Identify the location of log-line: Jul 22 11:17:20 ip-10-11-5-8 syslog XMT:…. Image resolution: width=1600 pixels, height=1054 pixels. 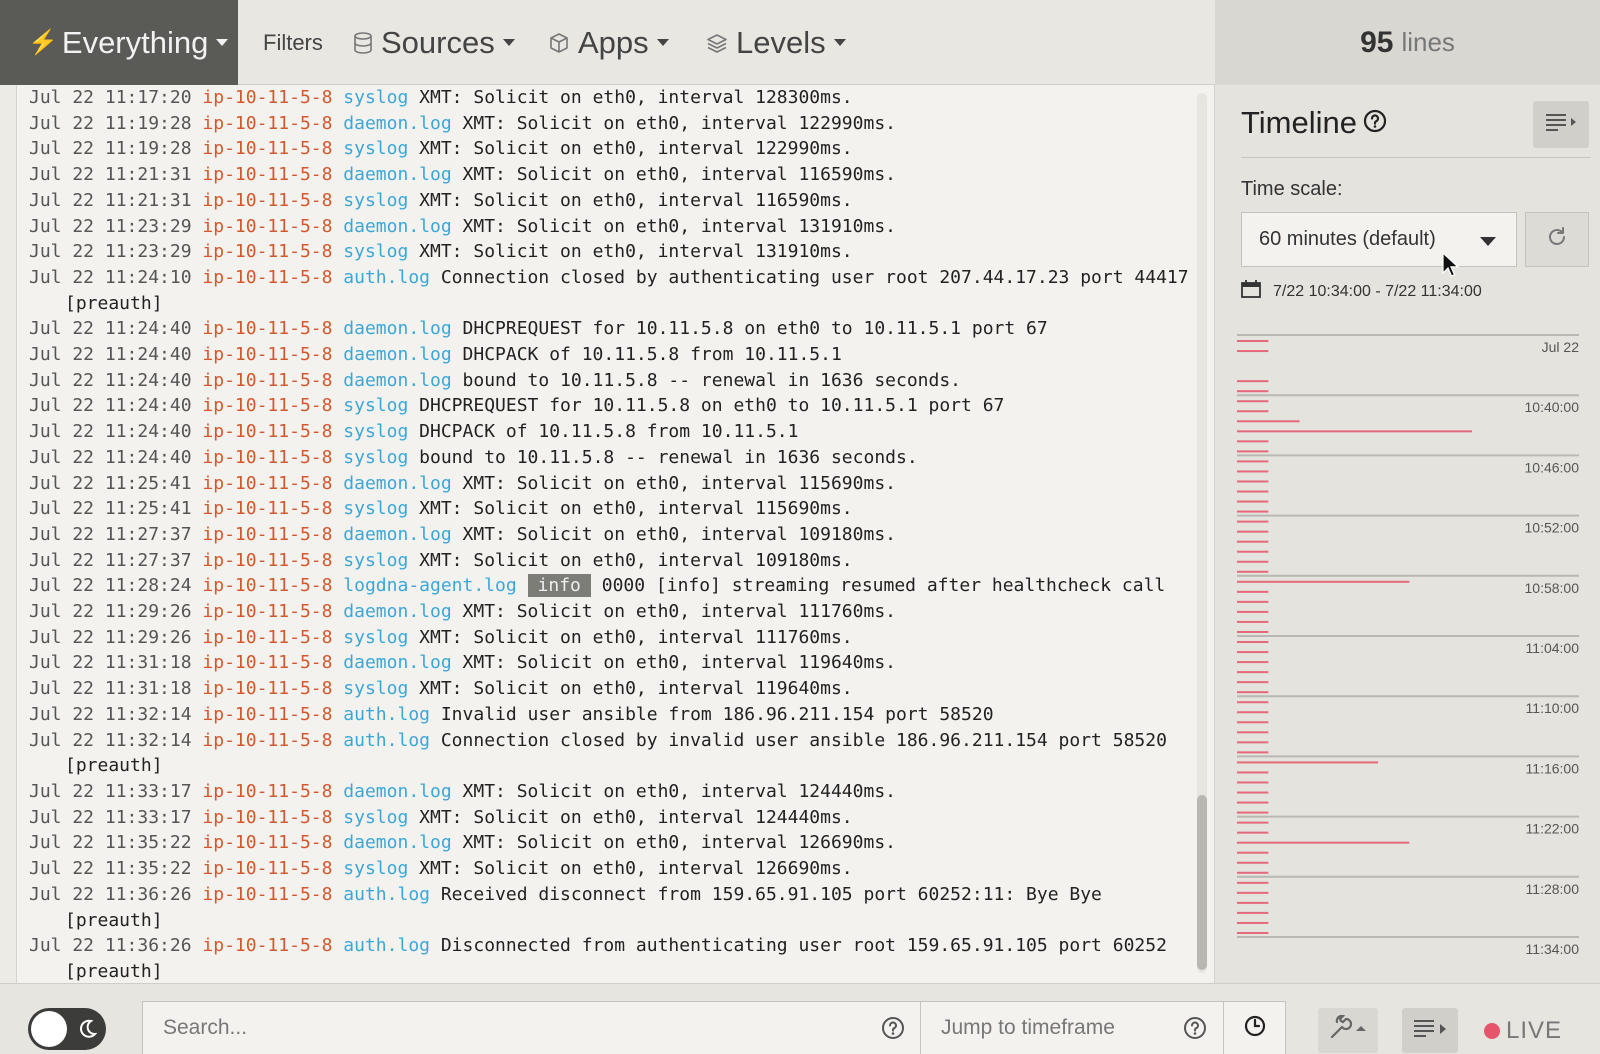
(609, 98).